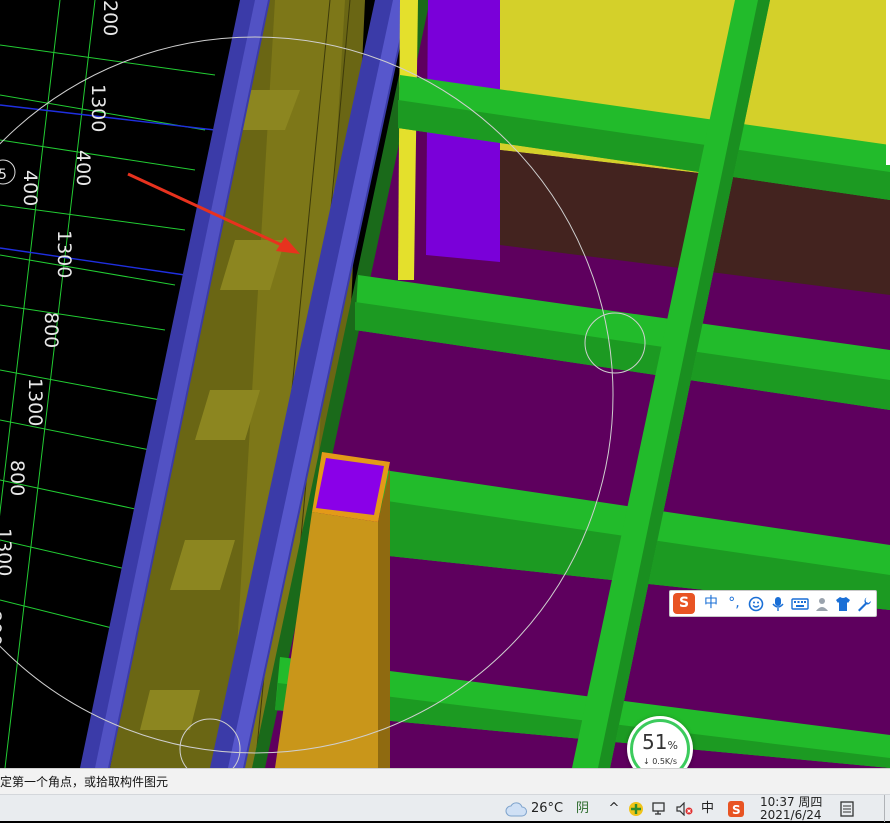  I want to click on ime-toolbar: S 中 °,, so click(773, 603).